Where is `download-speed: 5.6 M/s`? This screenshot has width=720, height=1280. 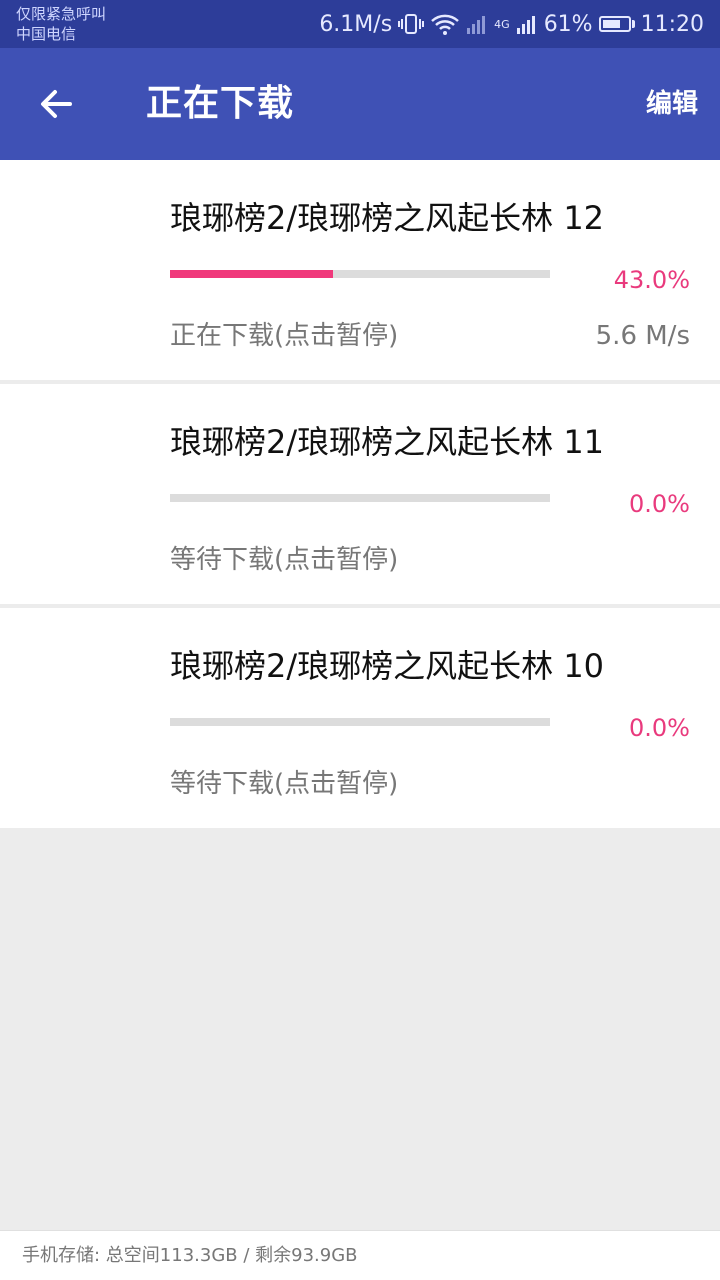
download-speed: 5.6 M/s is located at coordinates (642, 336).